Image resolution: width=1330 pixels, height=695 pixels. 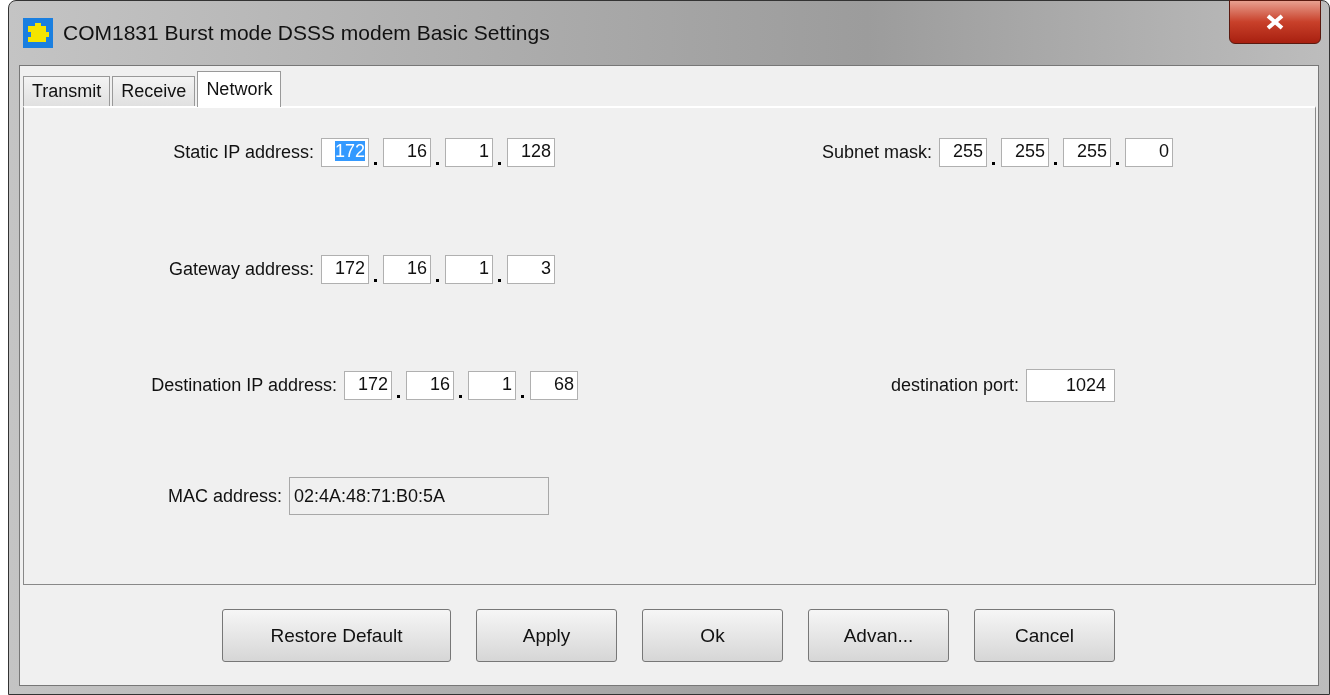 What do you see at coordinates (531, 269) in the screenshot?
I see `octet-field: 3` at bounding box center [531, 269].